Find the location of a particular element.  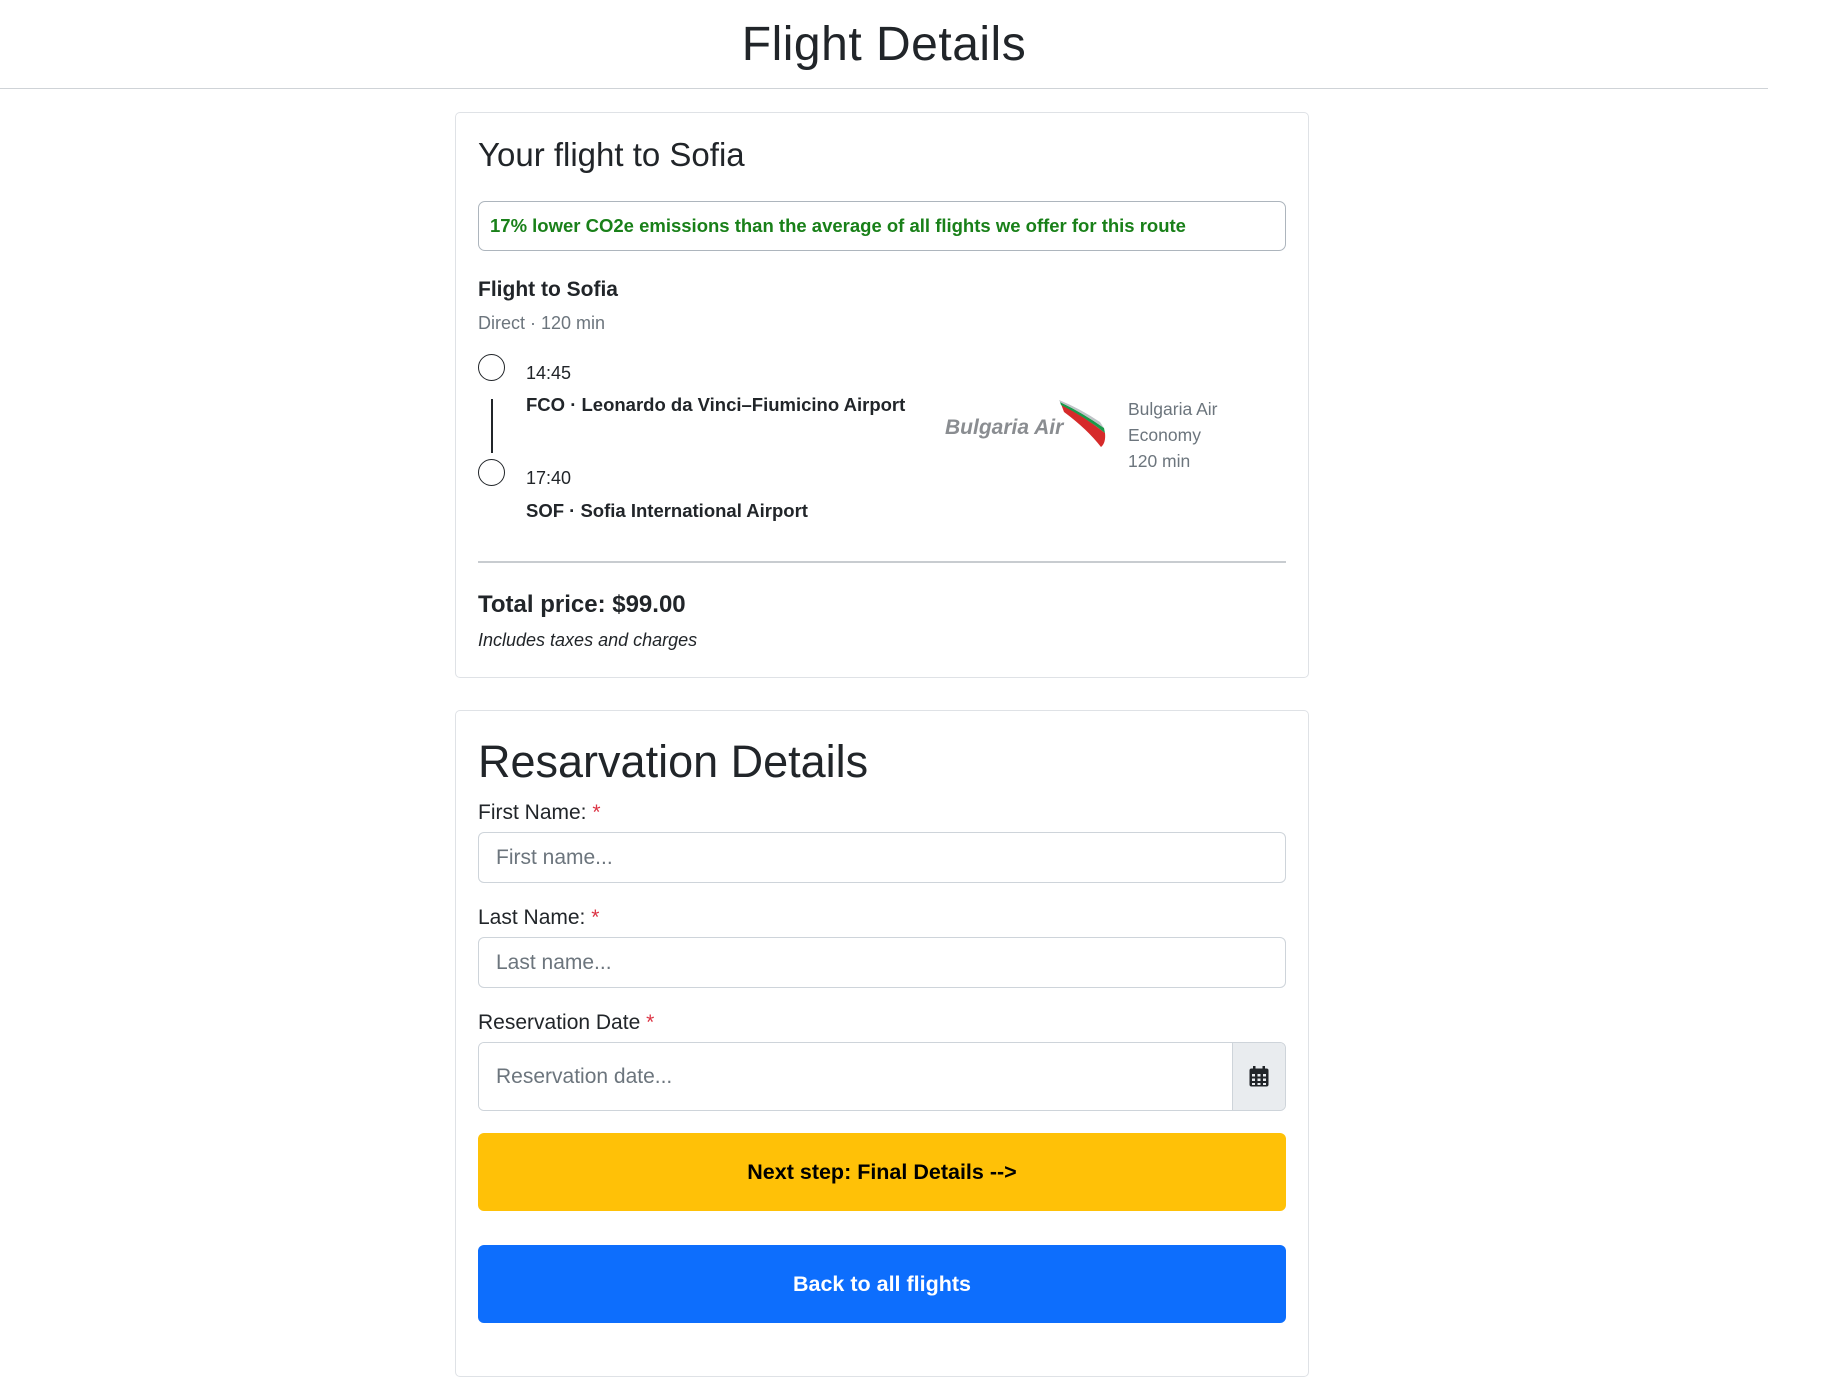

page-title: Flight Details is located at coordinates (884, 44).